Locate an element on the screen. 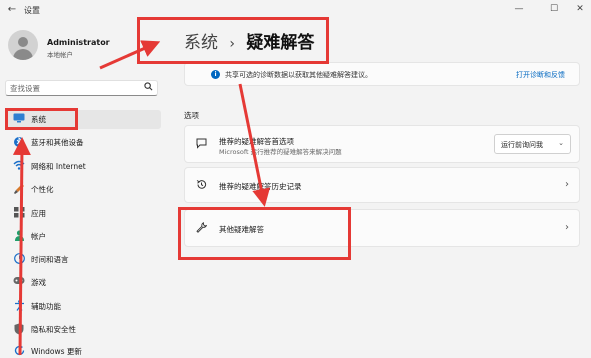 The height and width of the screenshot is (358, 591). arrow-to-title is located at coordinates (130, 55).